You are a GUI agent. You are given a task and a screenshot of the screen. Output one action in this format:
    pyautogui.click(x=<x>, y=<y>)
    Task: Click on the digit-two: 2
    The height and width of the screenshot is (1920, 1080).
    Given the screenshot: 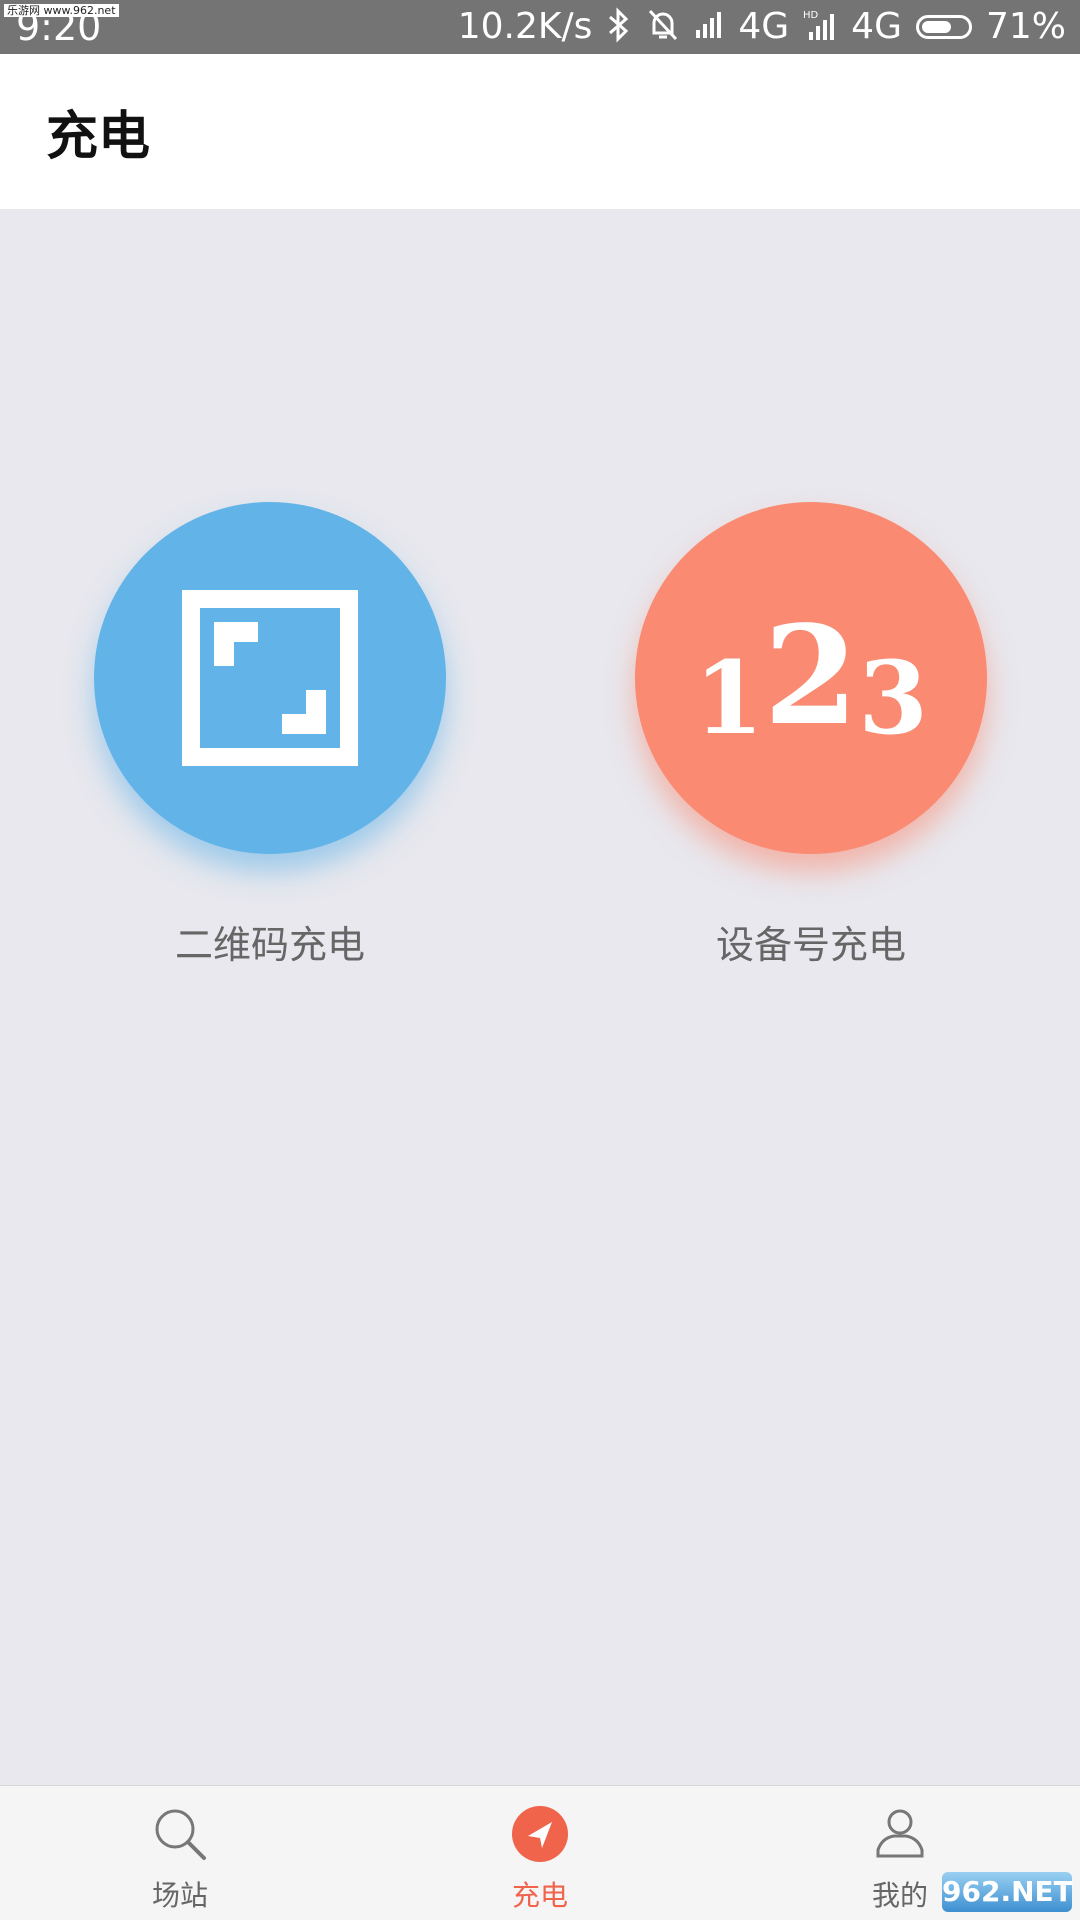 What is the action you would take?
    pyautogui.click(x=811, y=676)
    